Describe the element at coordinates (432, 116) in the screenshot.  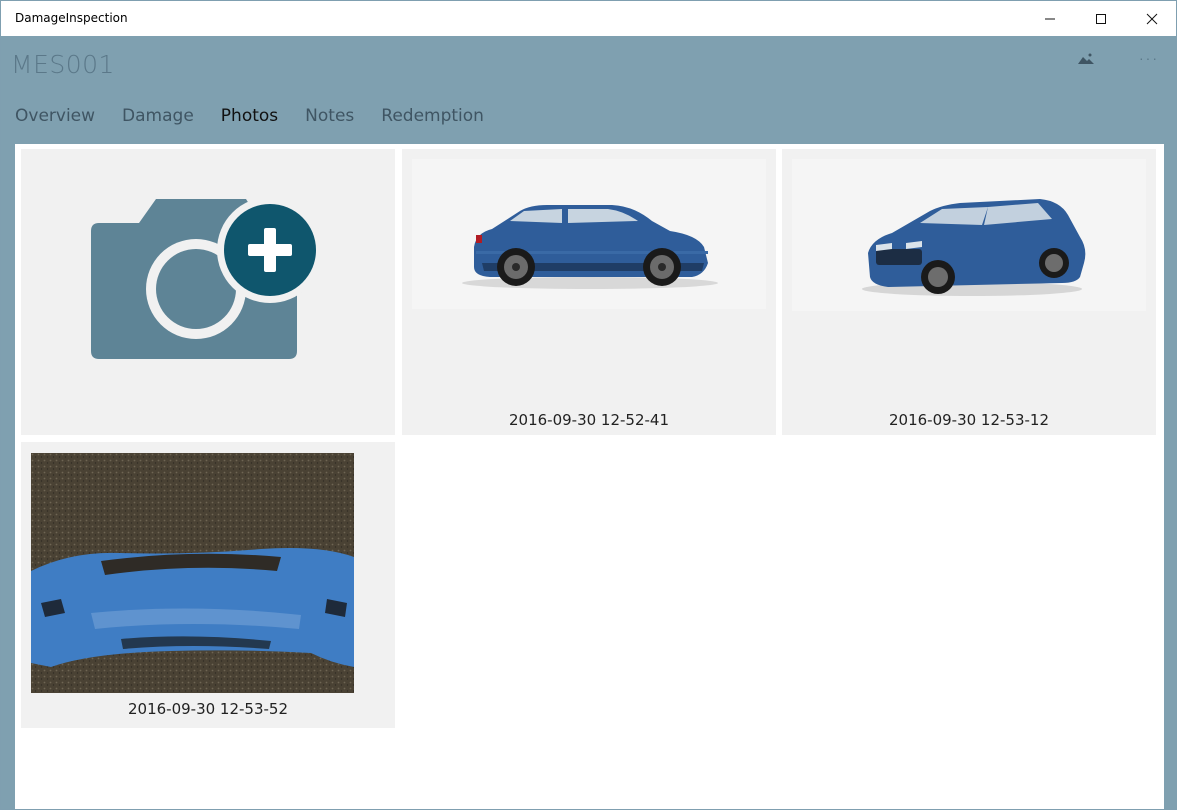
I see `tab-redemption: Redemption` at that location.